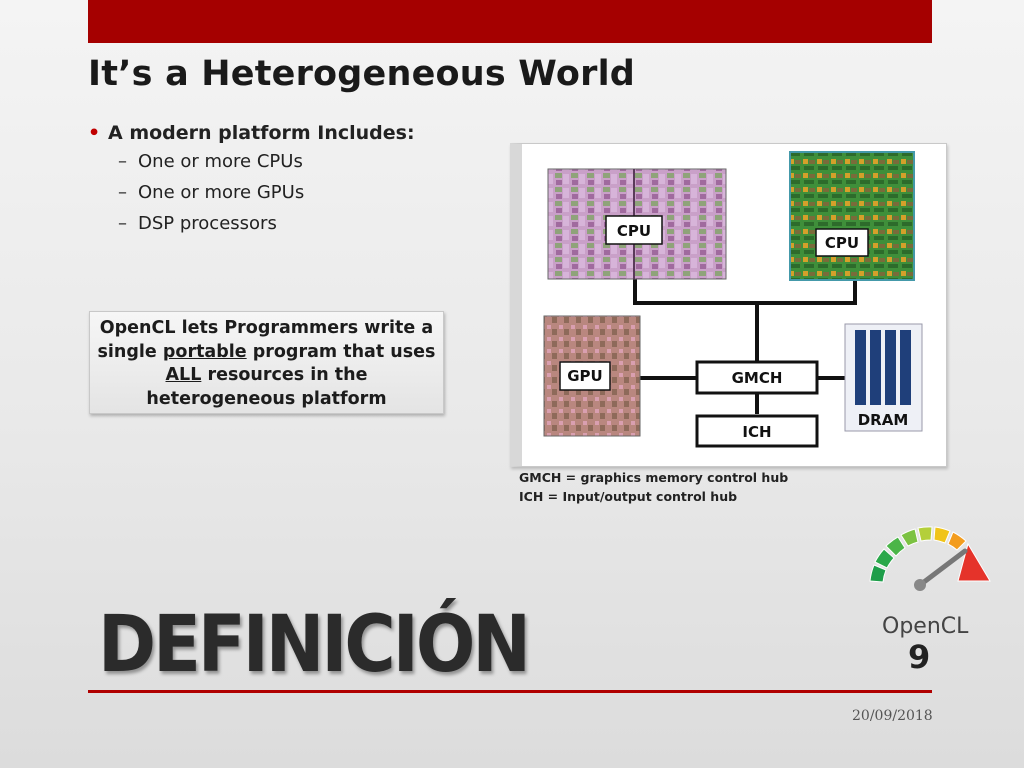 This screenshot has width=1024, height=768. What do you see at coordinates (204, 351) in the screenshot?
I see `callout-underlined-text: portable` at bounding box center [204, 351].